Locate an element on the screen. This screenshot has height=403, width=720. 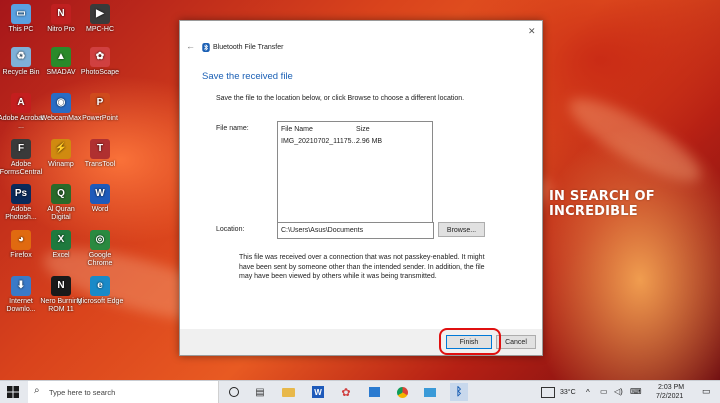
app-icon: Q is located at coordinates (61, 194).